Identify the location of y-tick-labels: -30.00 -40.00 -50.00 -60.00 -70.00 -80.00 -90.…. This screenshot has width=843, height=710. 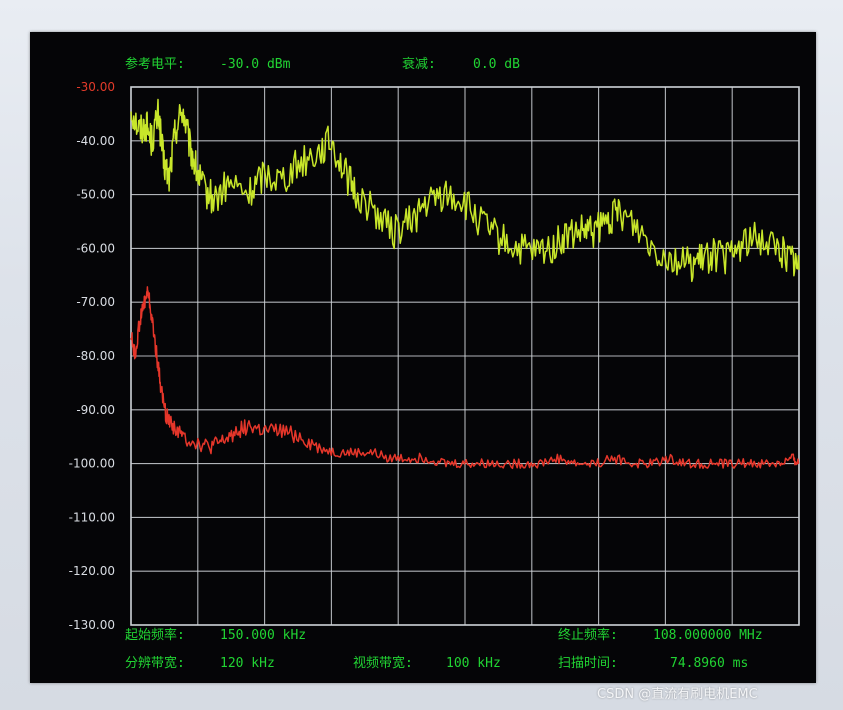
(92, 356).